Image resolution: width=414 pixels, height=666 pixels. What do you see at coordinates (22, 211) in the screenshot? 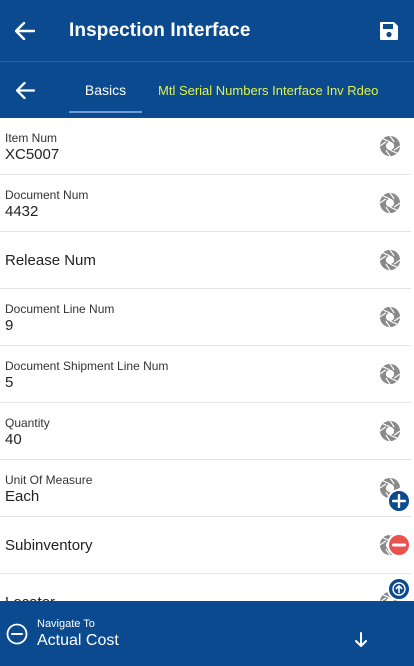
I see `field-value: 4432` at bounding box center [22, 211].